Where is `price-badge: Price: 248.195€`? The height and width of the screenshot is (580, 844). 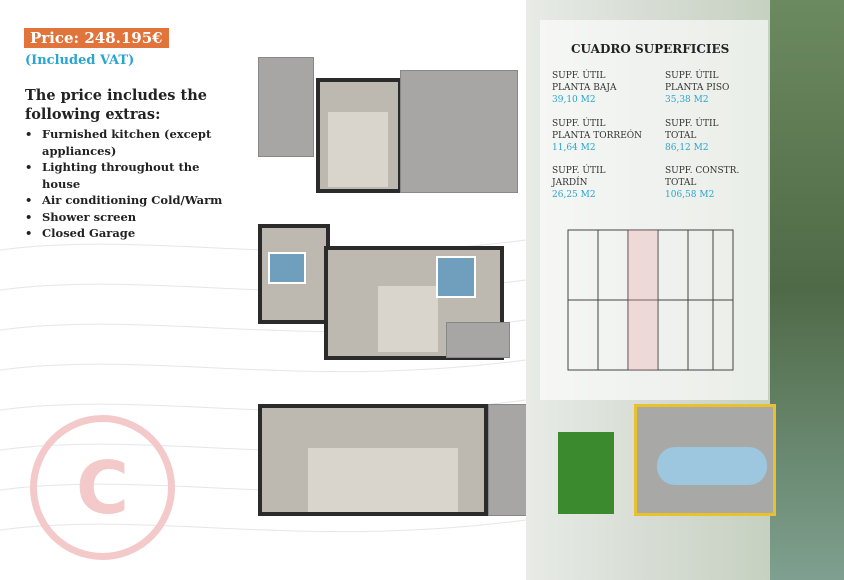
price-badge: Price: 248.195€ is located at coordinates (96, 38).